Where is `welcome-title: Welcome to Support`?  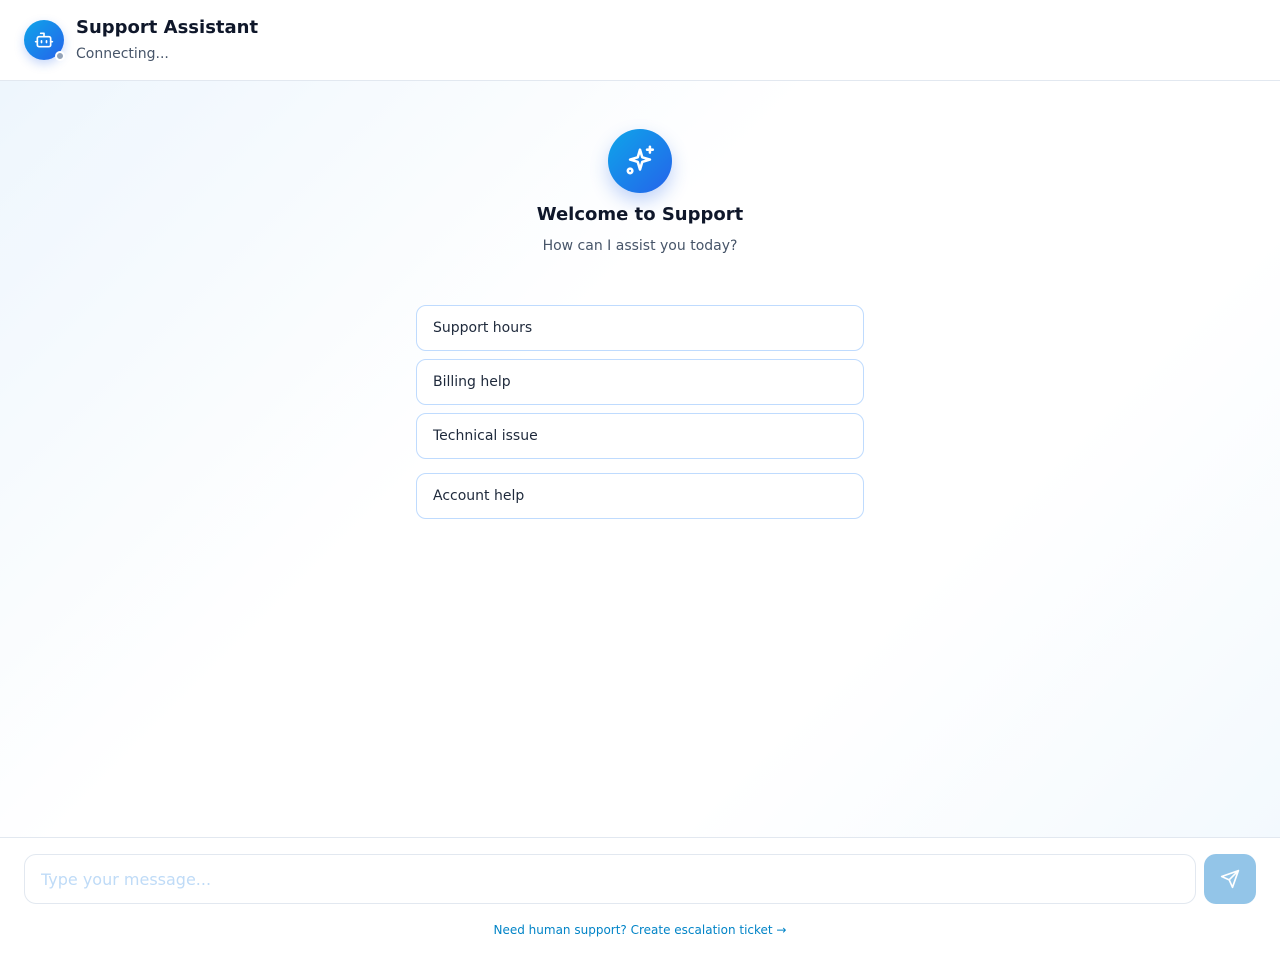 welcome-title: Welcome to Support is located at coordinates (640, 214).